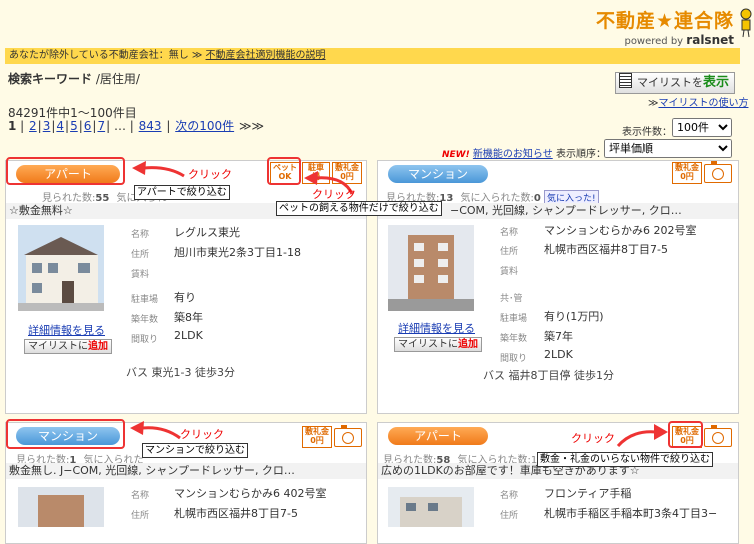 The height and width of the screenshot is (544, 754). What do you see at coordinates (685, 434) in the screenshot?
I see `highlight-nokey-icon` at bounding box center [685, 434].